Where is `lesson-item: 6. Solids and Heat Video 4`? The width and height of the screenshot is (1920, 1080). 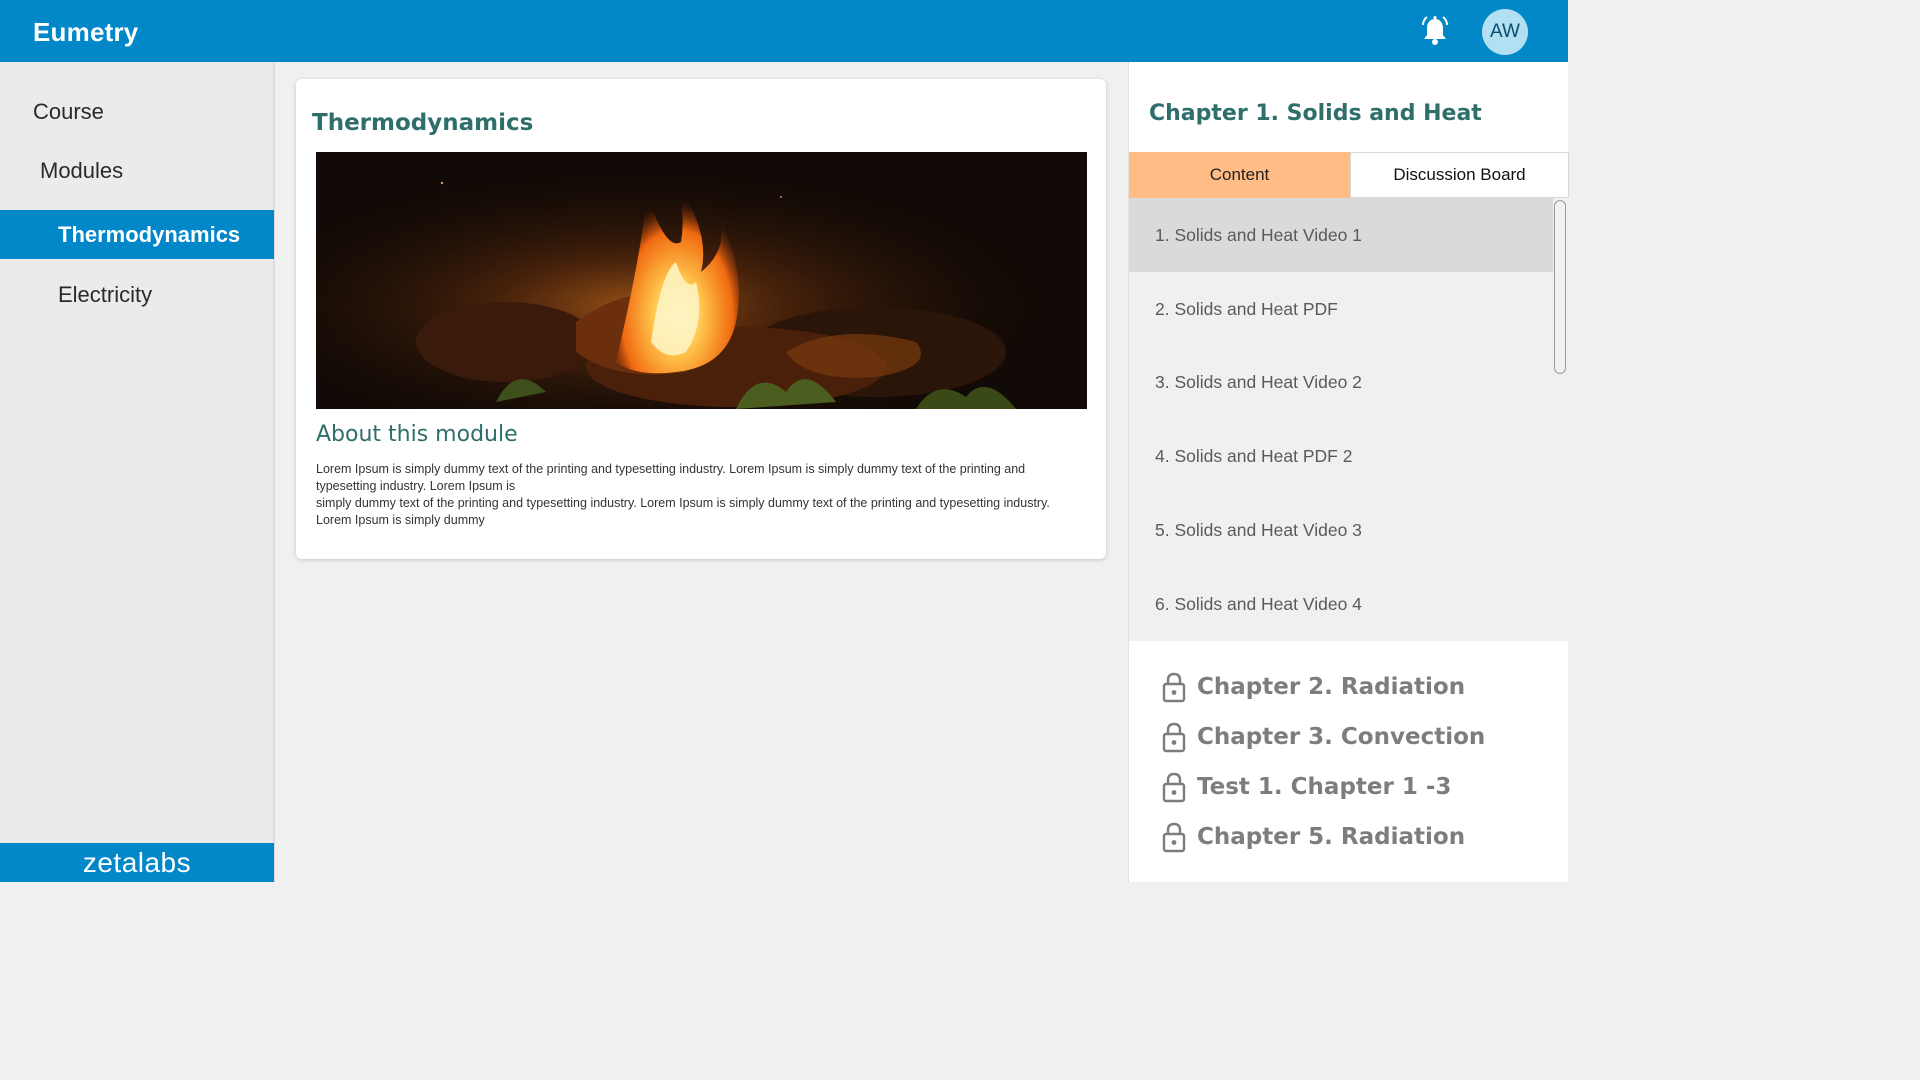 lesson-item: 6. Solids and Heat Video 4 is located at coordinates (1341, 604).